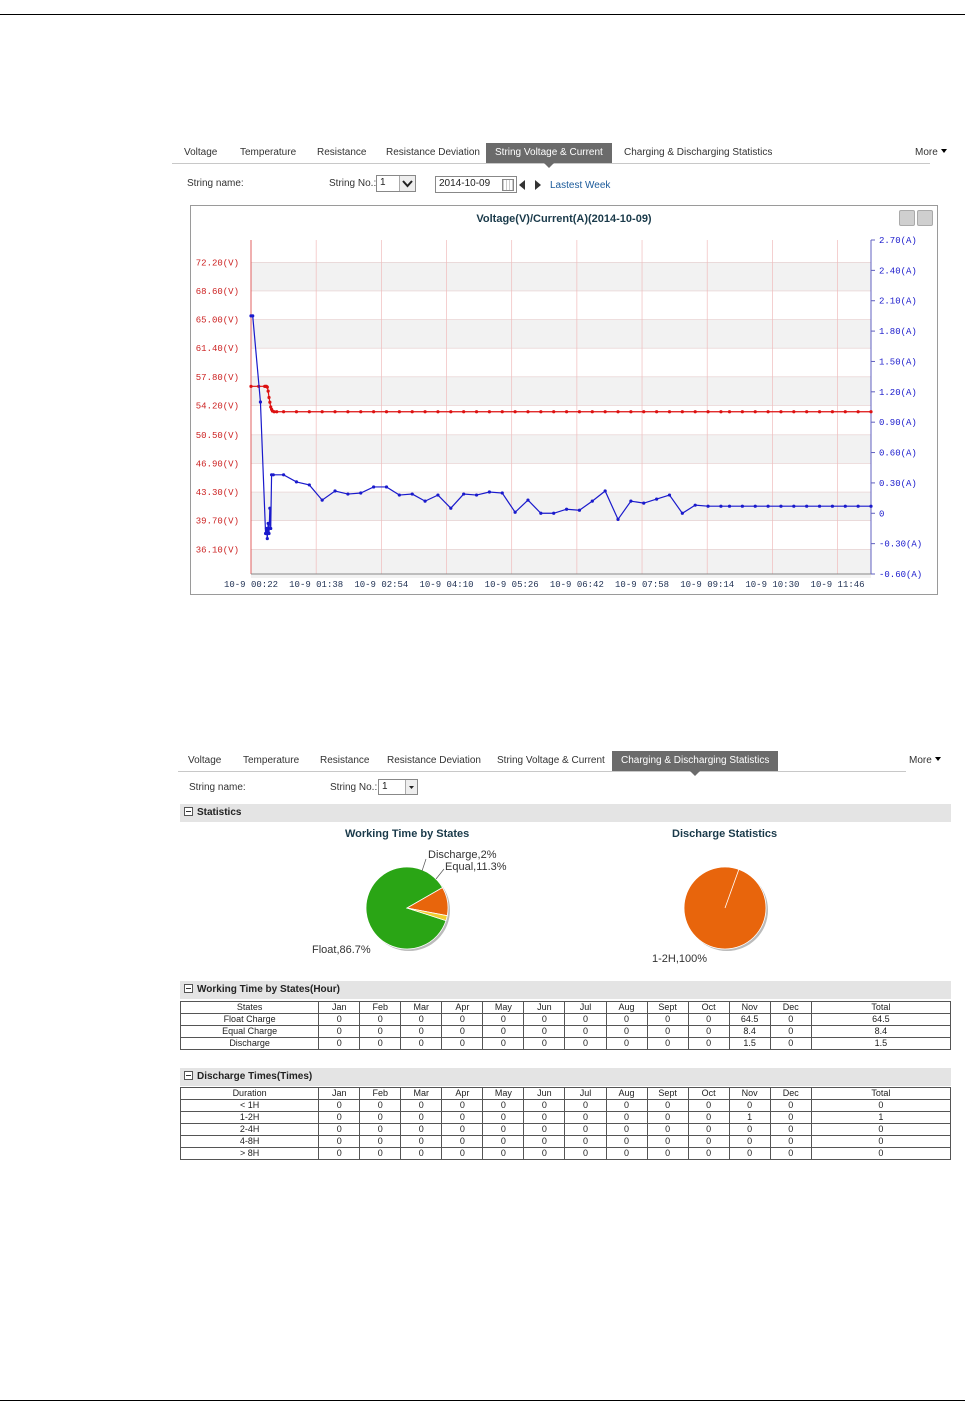 This screenshot has width=965, height=1414. I want to click on discharge-times-section-header: Discharge Times(Times), so click(565, 1077).